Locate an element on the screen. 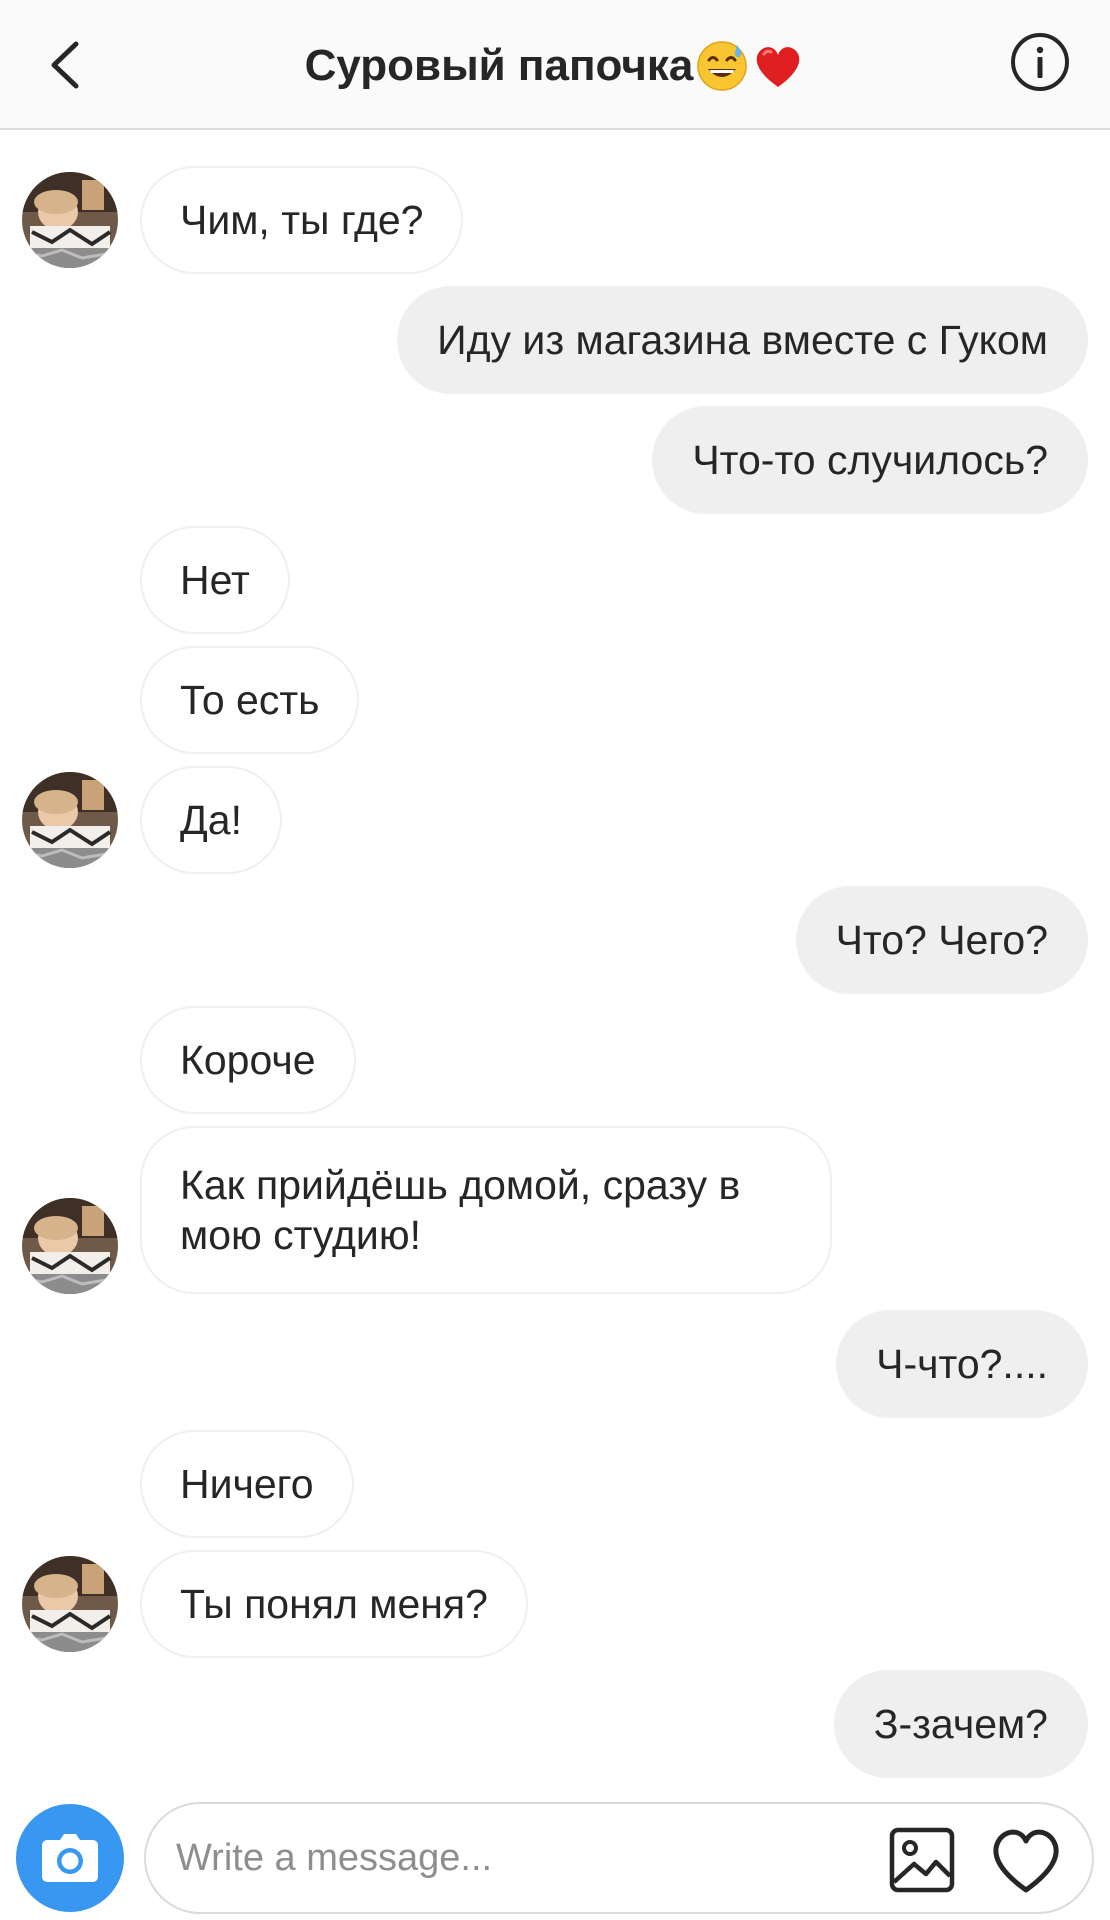 The image size is (1110, 1920). chat-title-text: Суровый папочка is located at coordinates (499, 65).